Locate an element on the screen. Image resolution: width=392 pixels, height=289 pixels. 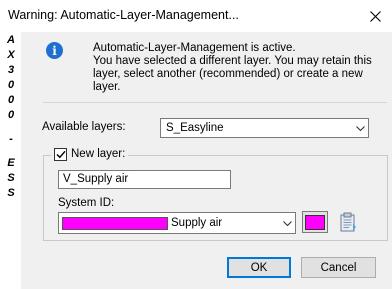
color-swatch is located at coordinates (315, 222).